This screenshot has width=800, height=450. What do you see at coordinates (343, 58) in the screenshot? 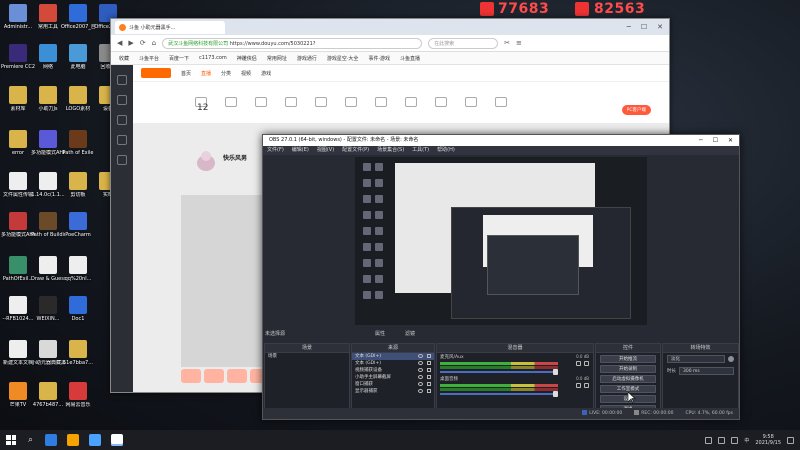
I see `bookmark-item: 游戏星空·大全` at bounding box center [343, 58].